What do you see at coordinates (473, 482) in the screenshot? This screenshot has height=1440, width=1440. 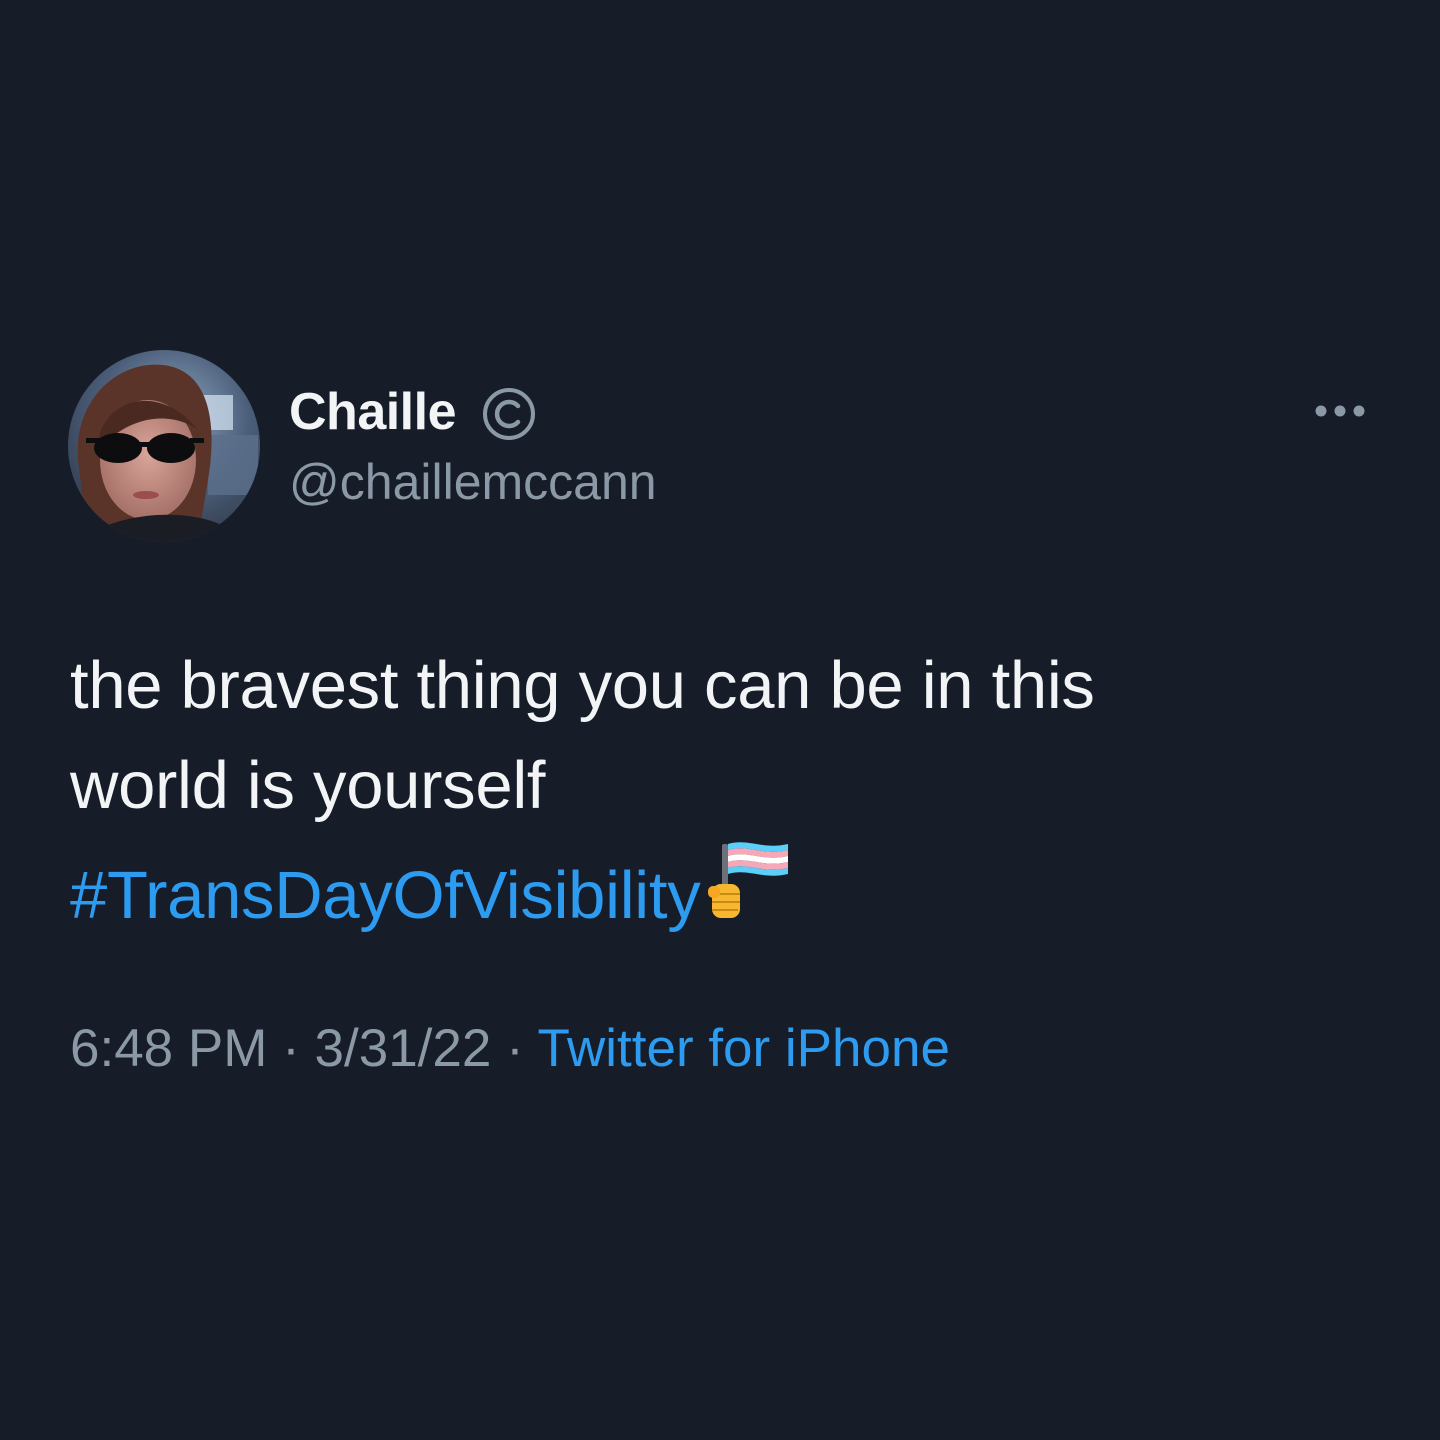 I see `user-handle: @chaillemccann` at bounding box center [473, 482].